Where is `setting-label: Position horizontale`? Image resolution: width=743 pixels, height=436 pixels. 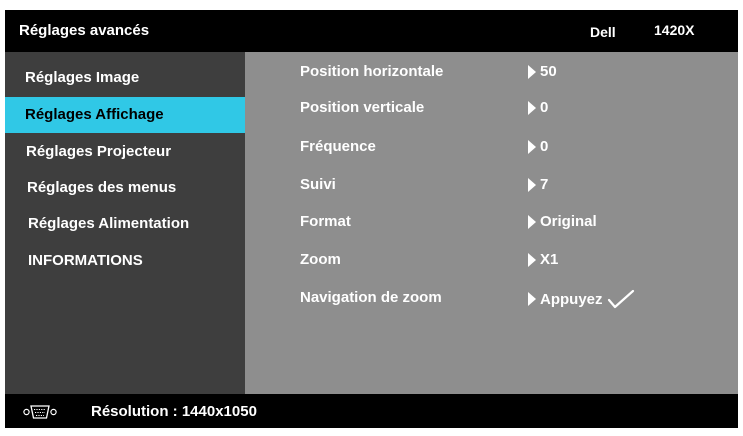 setting-label: Position horizontale is located at coordinates (372, 71).